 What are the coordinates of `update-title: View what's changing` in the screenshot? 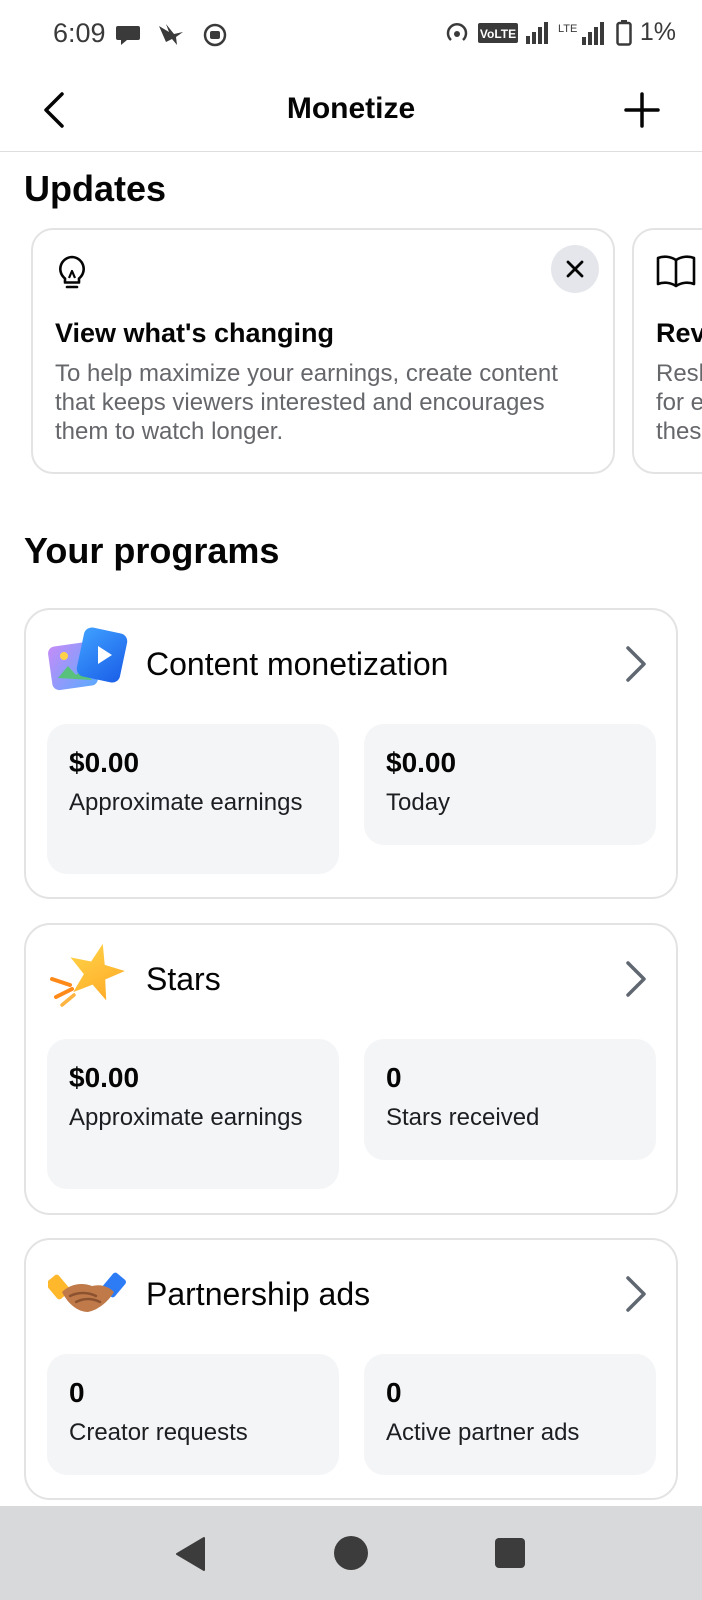 It's located at (194, 333).